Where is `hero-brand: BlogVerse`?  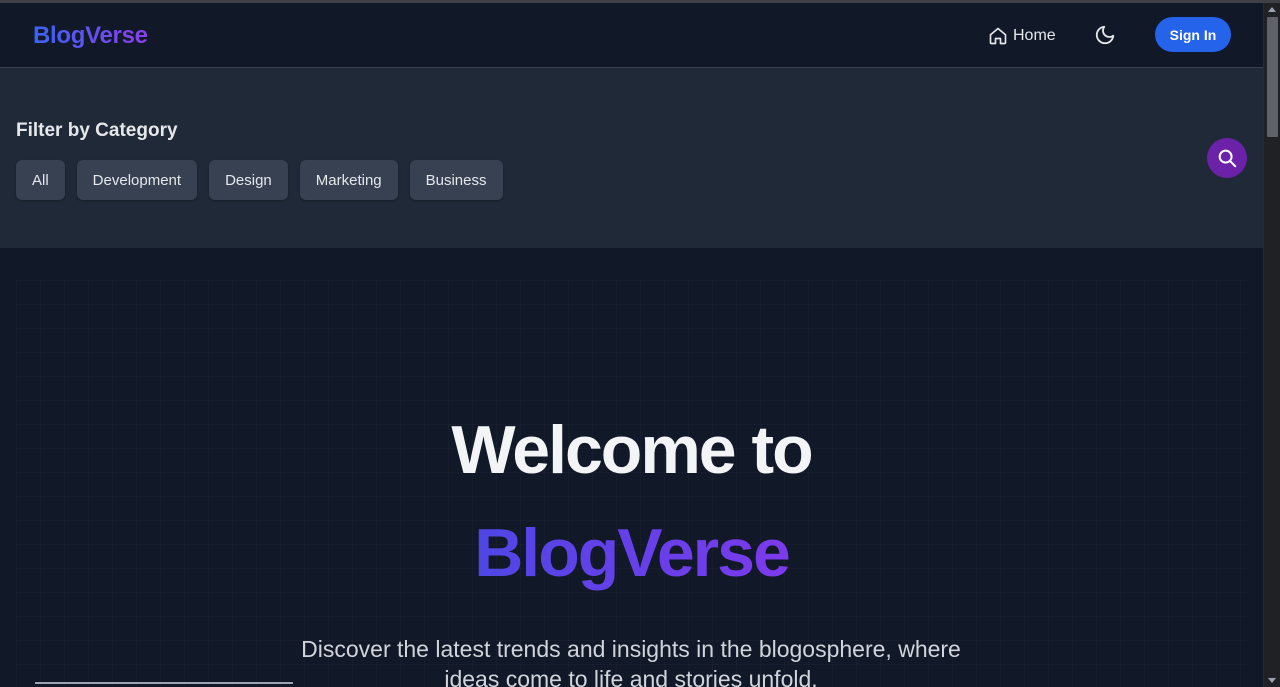
hero-brand: BlogVerse is located at coordinates (631, 553).